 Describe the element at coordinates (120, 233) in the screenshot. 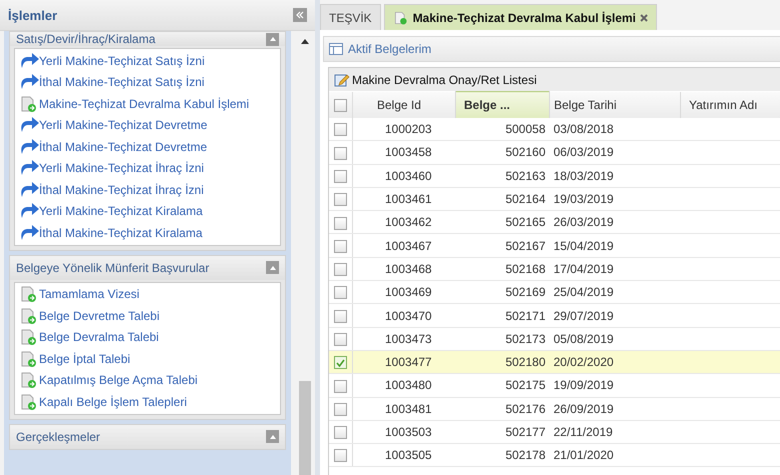

I see `menu-item: İthal Makine-Teçhizat Kiralama` at that location.